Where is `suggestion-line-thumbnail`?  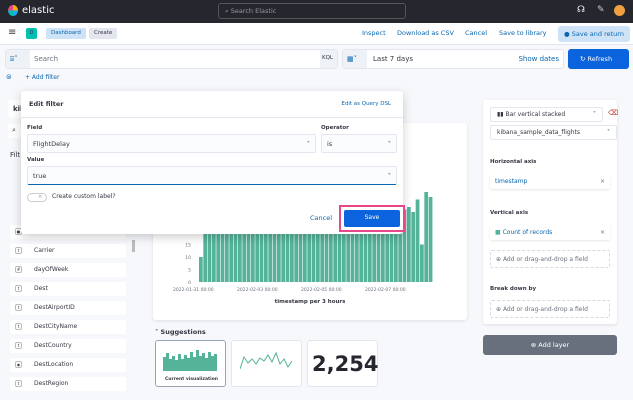 suggestion-line-thumbnail is located at coordinates (266, 360).